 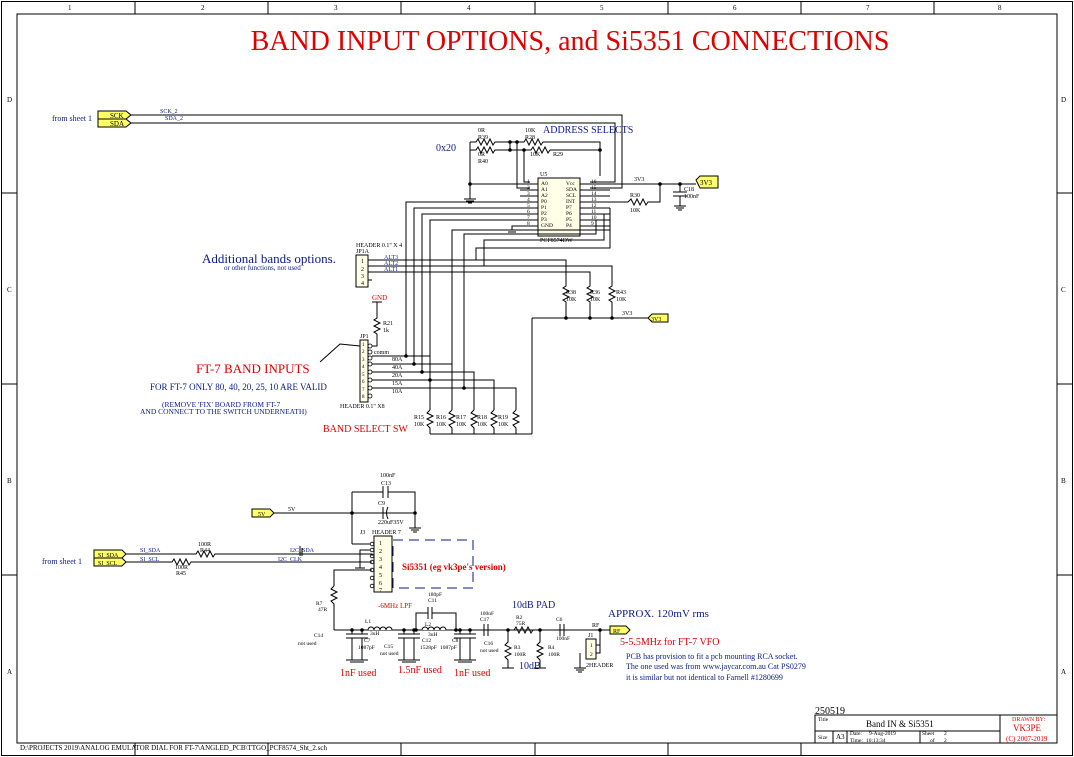 What do you see at coordinates (386, 484) in the screenshot?
I see `c13-ref: C13` at bounding box center [386, 484].